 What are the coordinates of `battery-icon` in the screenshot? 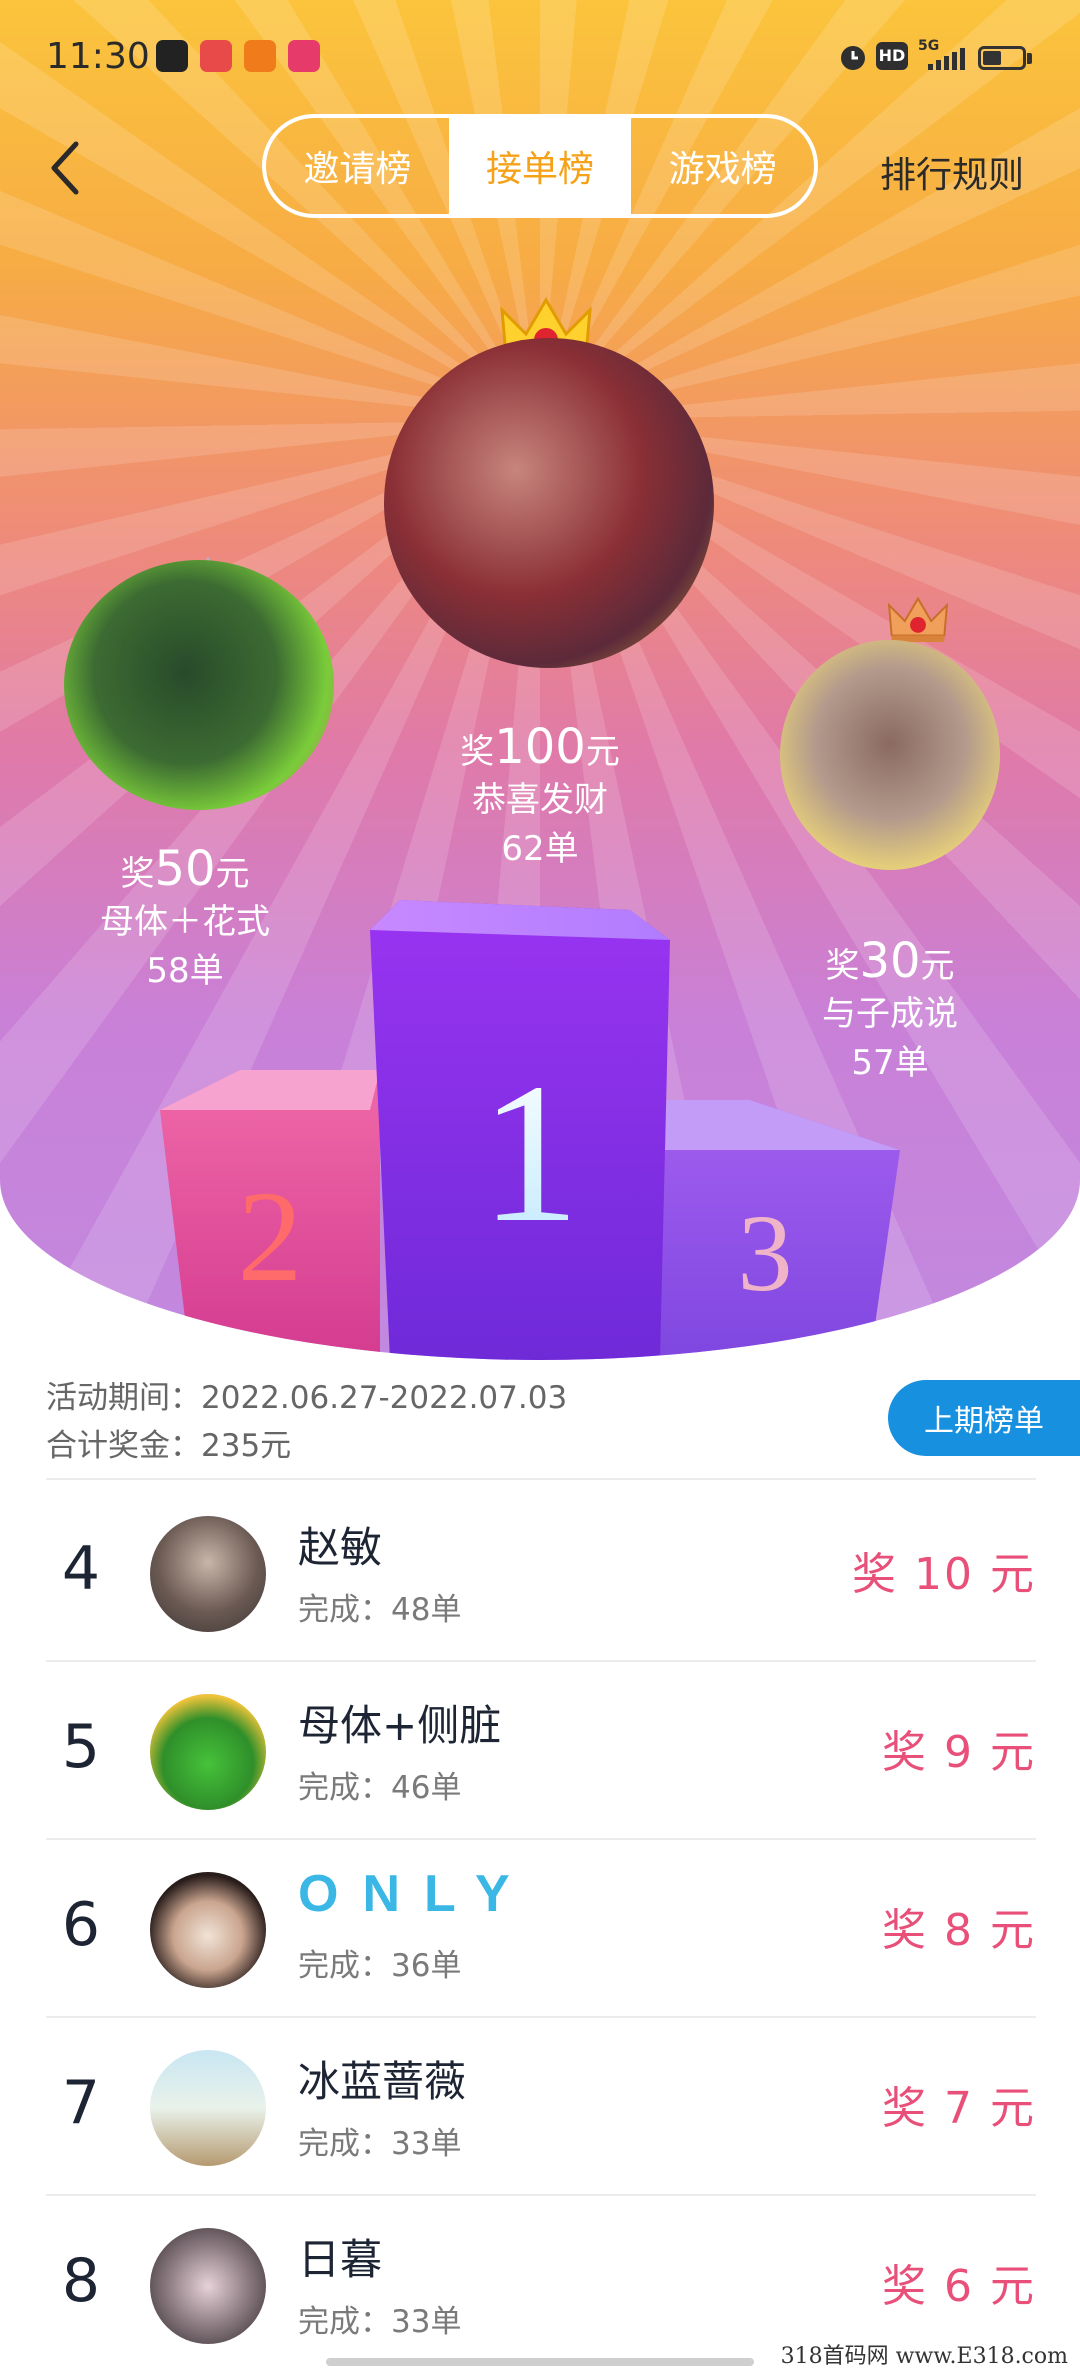 It's located at (1002, 58).